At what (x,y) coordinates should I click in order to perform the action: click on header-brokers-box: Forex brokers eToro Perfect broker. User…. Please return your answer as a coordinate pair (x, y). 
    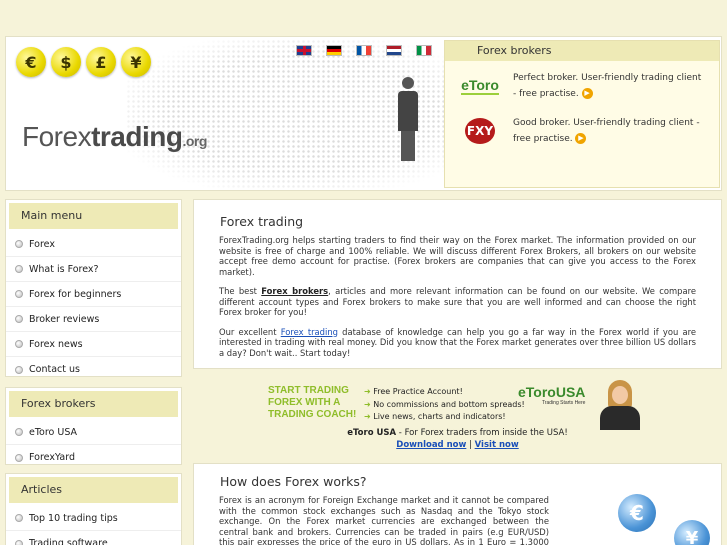
    Looking at the image, I should click on (582, 114).